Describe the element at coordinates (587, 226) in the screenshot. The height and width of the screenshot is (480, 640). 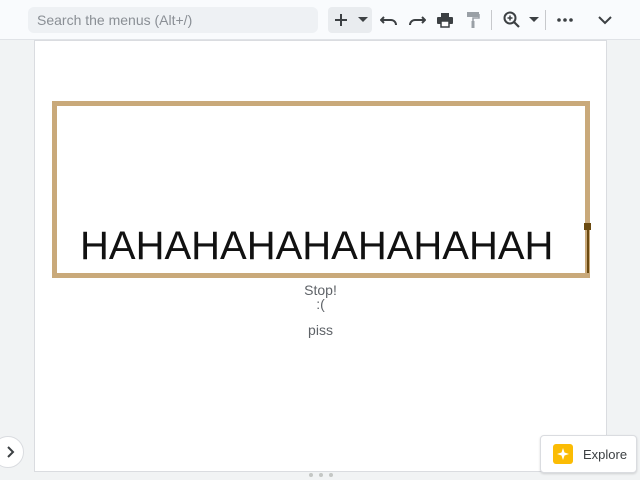
I see `text-cursor-handle` at that location.